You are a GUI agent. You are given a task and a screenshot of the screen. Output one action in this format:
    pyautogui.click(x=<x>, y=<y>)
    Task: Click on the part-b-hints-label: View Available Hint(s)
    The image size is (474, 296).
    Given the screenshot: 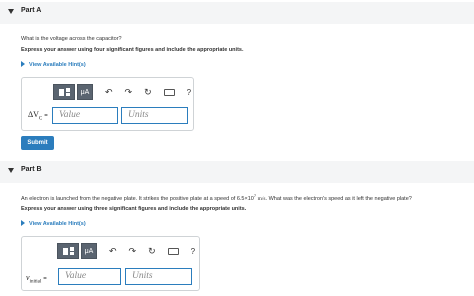 What is the action you would take?
    pyautogui.click(x=57, y=224)
    